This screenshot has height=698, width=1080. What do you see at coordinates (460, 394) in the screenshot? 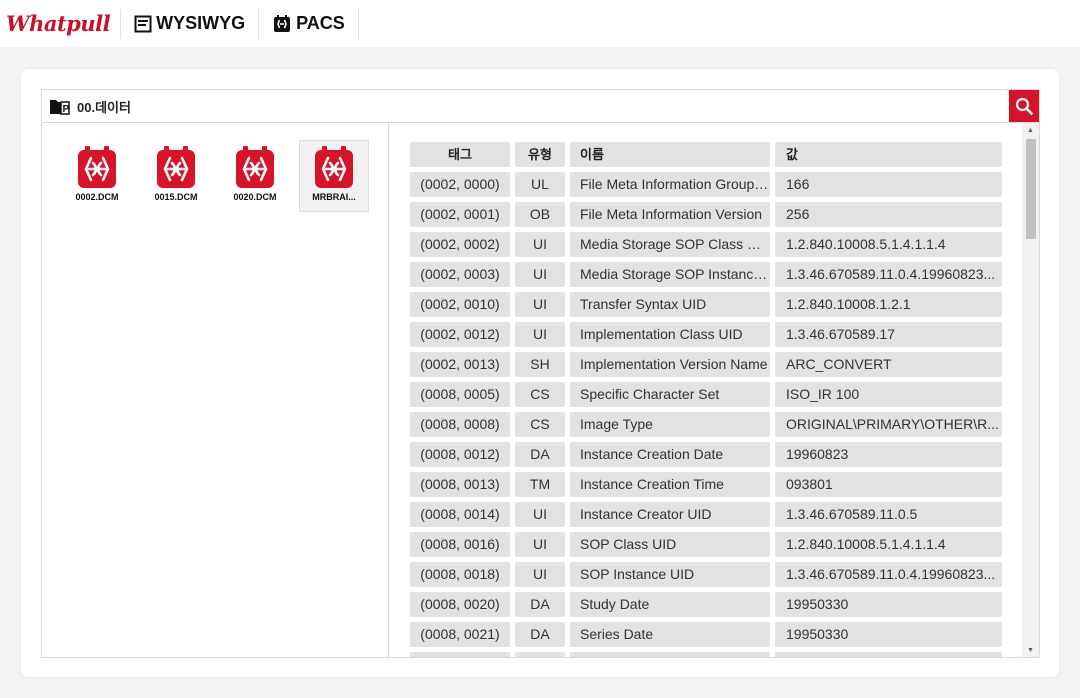
I see `cell-tag: (0008, 0005)` at bounding box center [460, 394].